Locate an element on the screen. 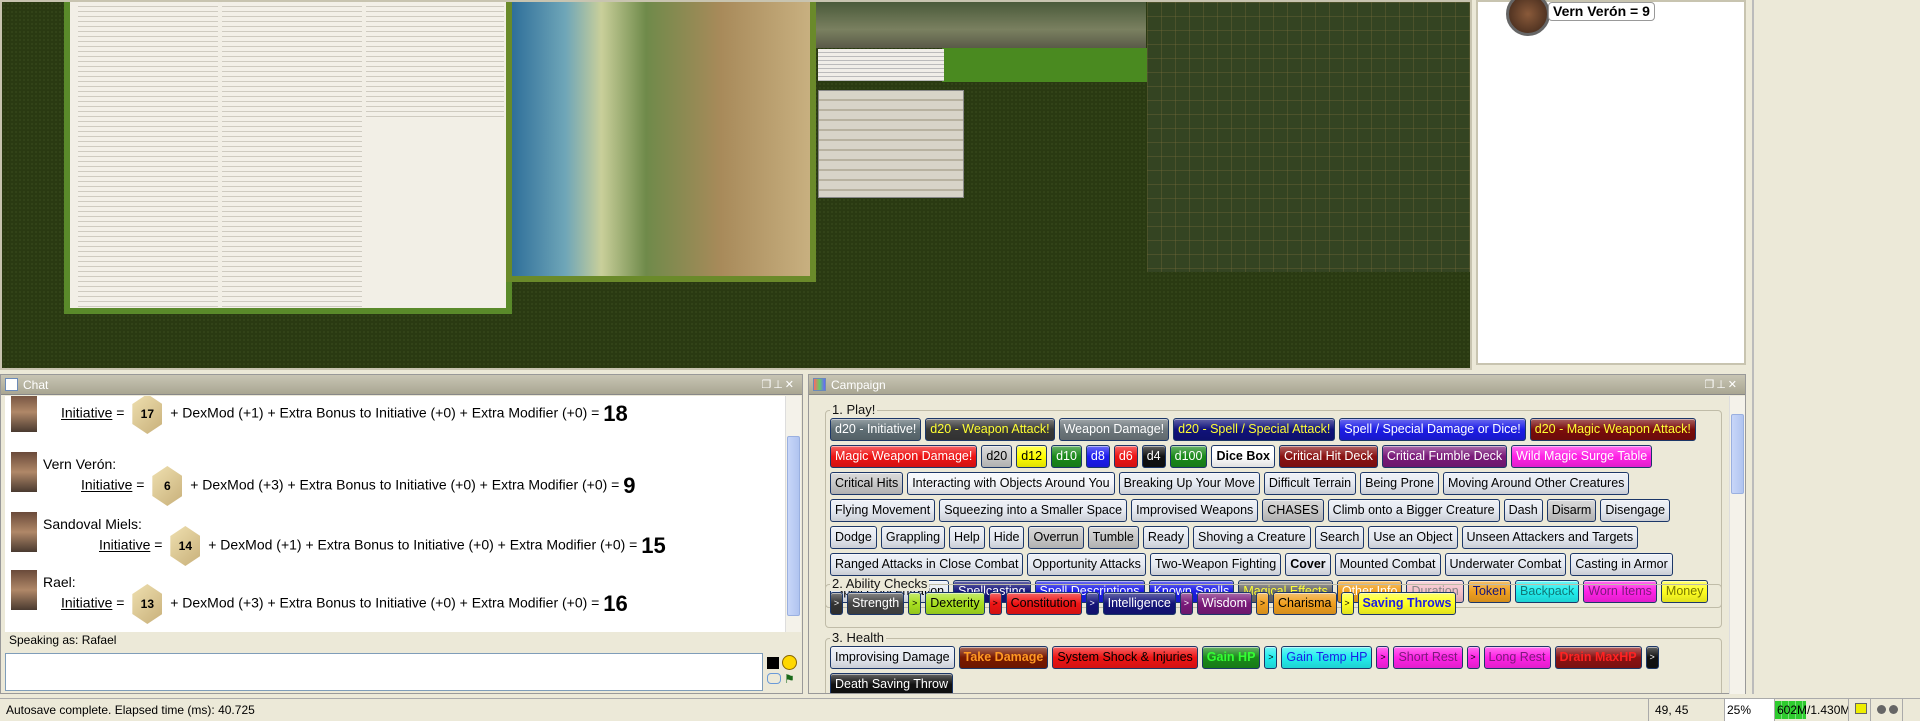  macro-button: Take Damage is located at coordinates (1003, 657).